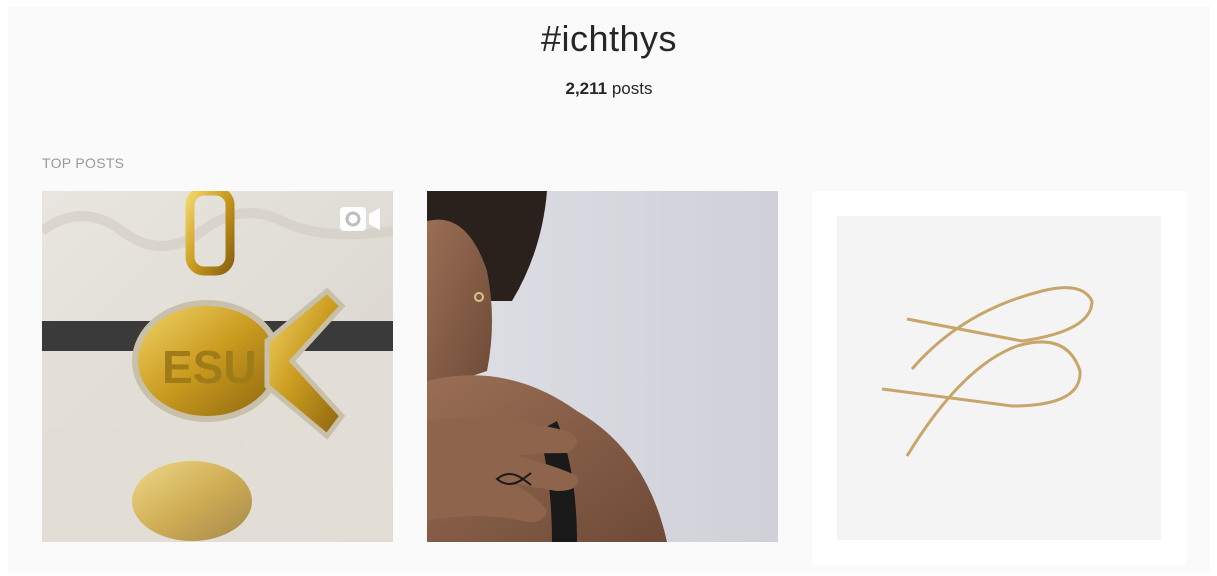  I want to click on video-camera-icon, so click(360, 219).